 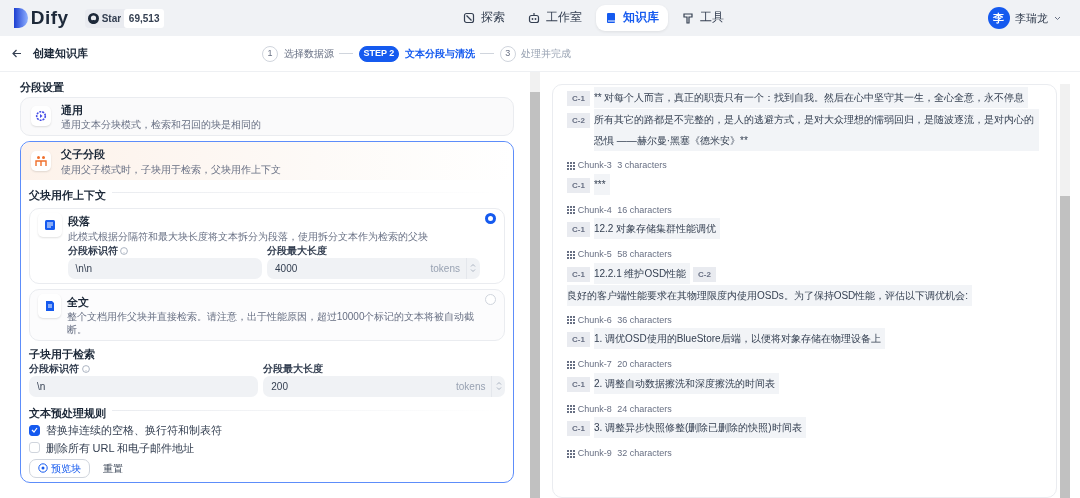 What do you see at coordinates (133, 430) in the screenshot?
I see `checkbox-label: 替换掉连续的空格、换行符和制表符` at bounding box center [133, 430].